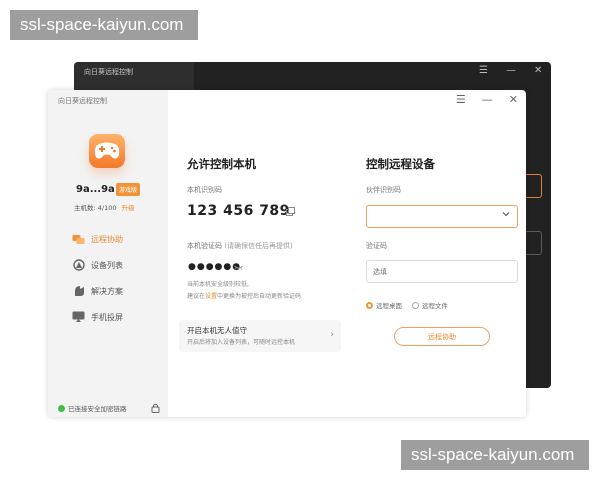 The width and height of the screenshot is (600, 480). I want to click on verify-code-label-row: 本机验证码 (请确保信任后再提供), so click(240, 246).